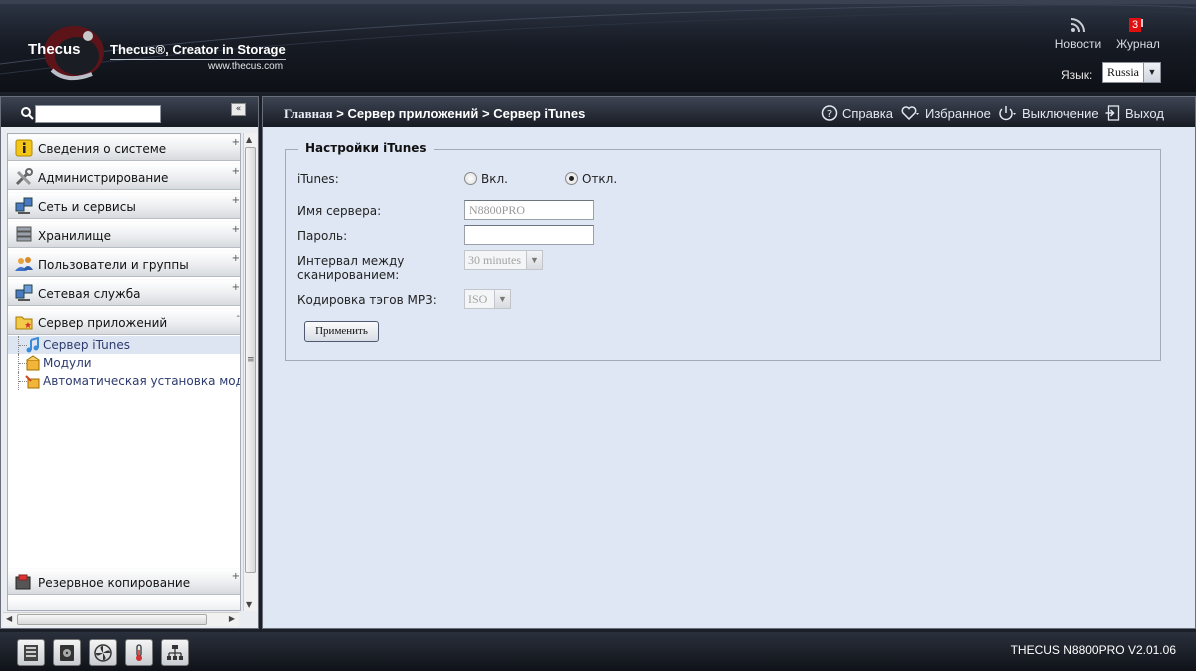 The width and height of the screenshot is (1196, 671). I want to click on news-link: Новости, so click(1078, 33).